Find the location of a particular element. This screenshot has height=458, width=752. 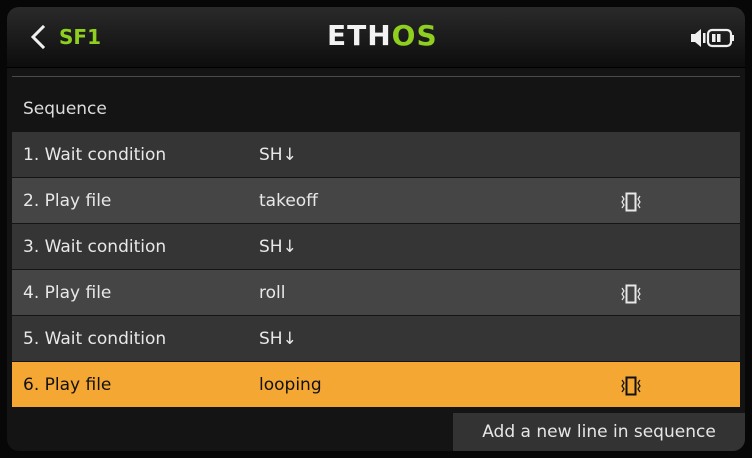

divider is located at coordinates (376, 76).